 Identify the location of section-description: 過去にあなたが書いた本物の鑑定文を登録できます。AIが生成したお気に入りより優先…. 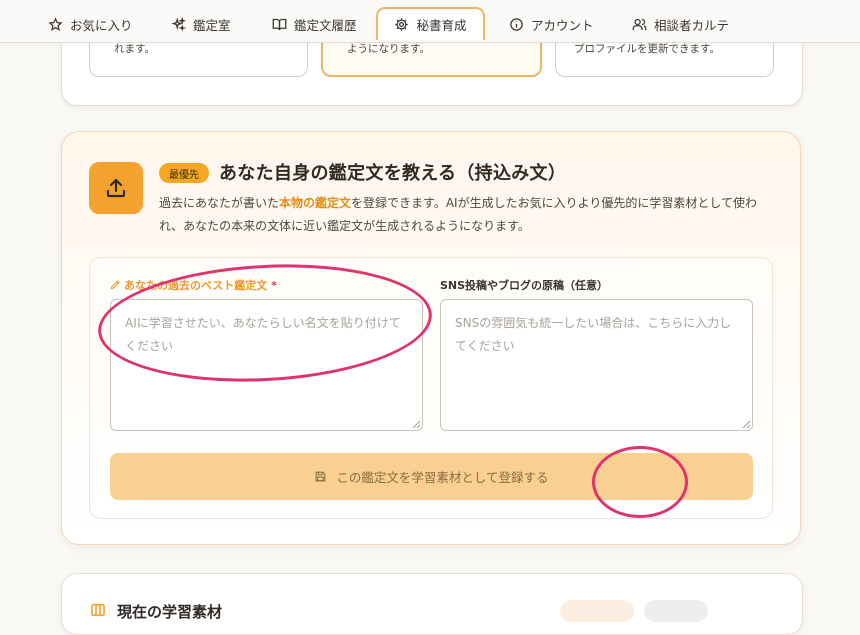
(469, 215).